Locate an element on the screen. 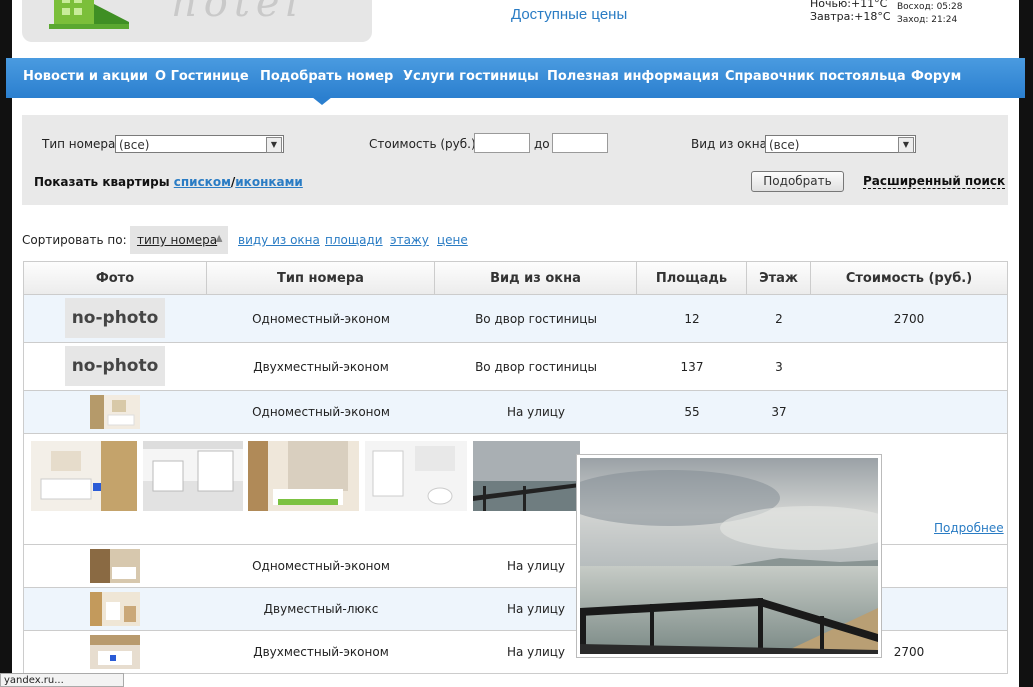 Image resolution: width=1033 pixels, height=687 pixels. room-type: Двуместный-люкс is located at coordinates (321, 609).